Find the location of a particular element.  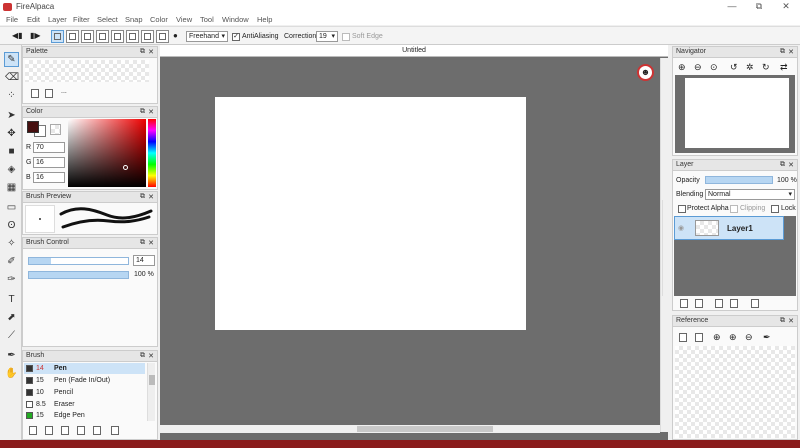

panel-left-icon: ◀▮ is located at coordinates (17, 35).